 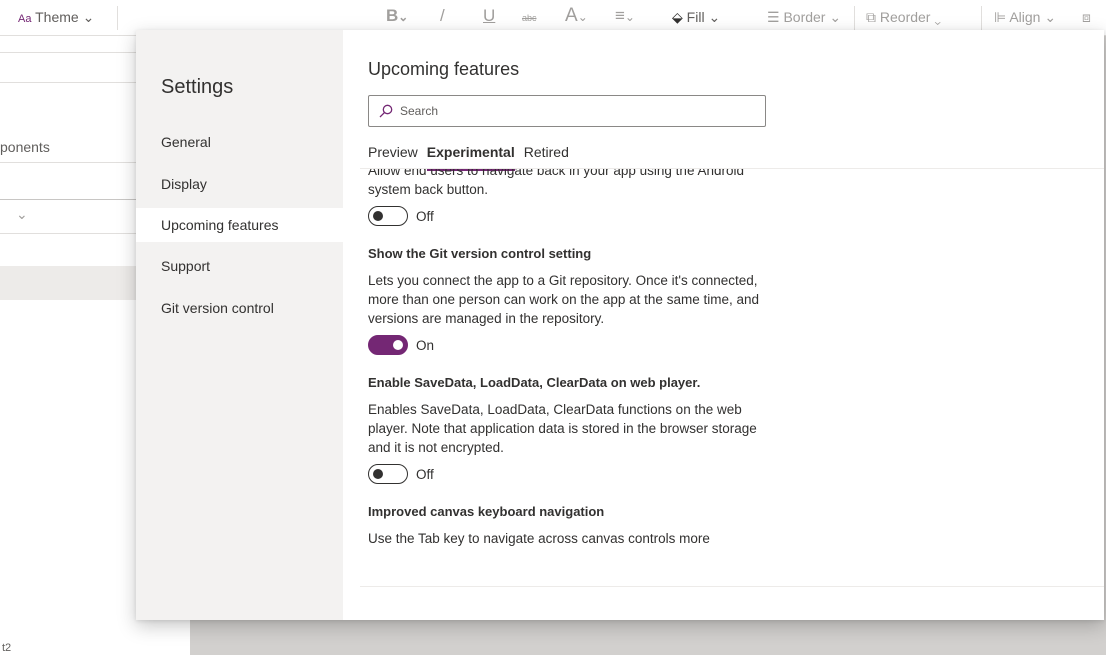 I want to click on settings-title: Settings, so click(x=197, y=87).